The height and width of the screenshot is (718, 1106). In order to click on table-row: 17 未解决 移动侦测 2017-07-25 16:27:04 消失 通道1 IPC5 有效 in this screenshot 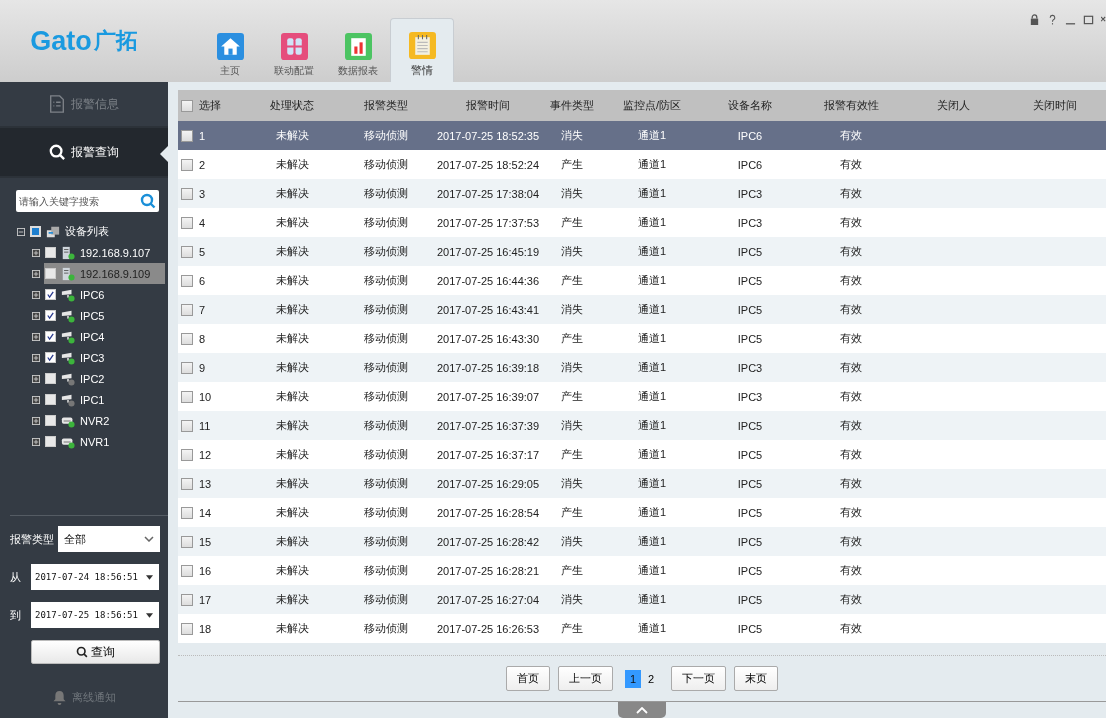, I will do `click(642, 599)`.